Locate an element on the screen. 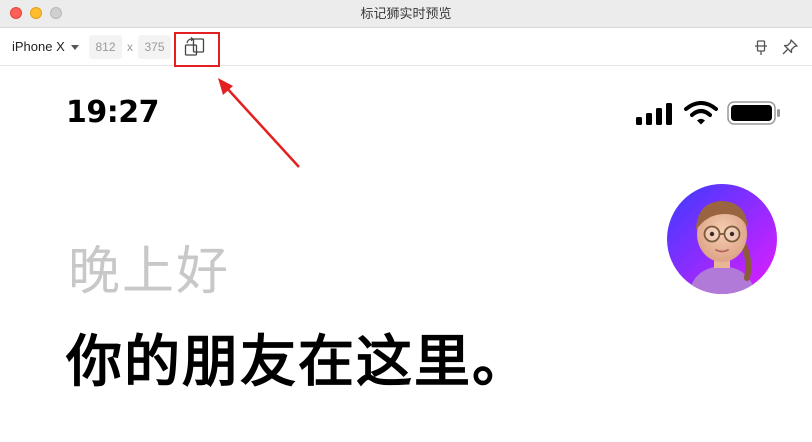  pin-horizontal-button is located at coordinates (761, 47).